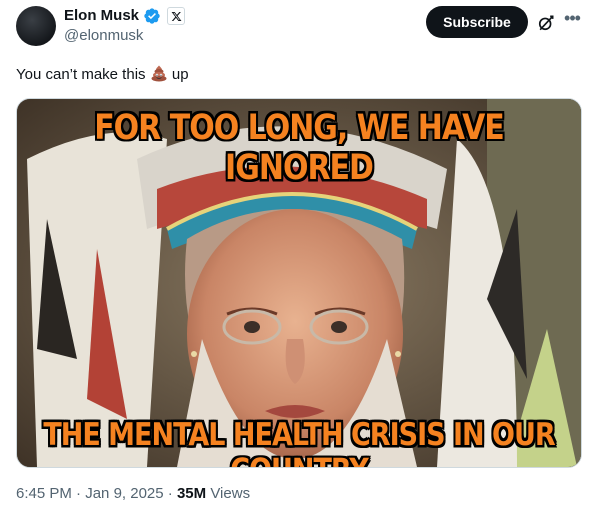 This screenshot has height=517, width=596. I want to click on author-name-row: Elon Musk, so click(125, 16).